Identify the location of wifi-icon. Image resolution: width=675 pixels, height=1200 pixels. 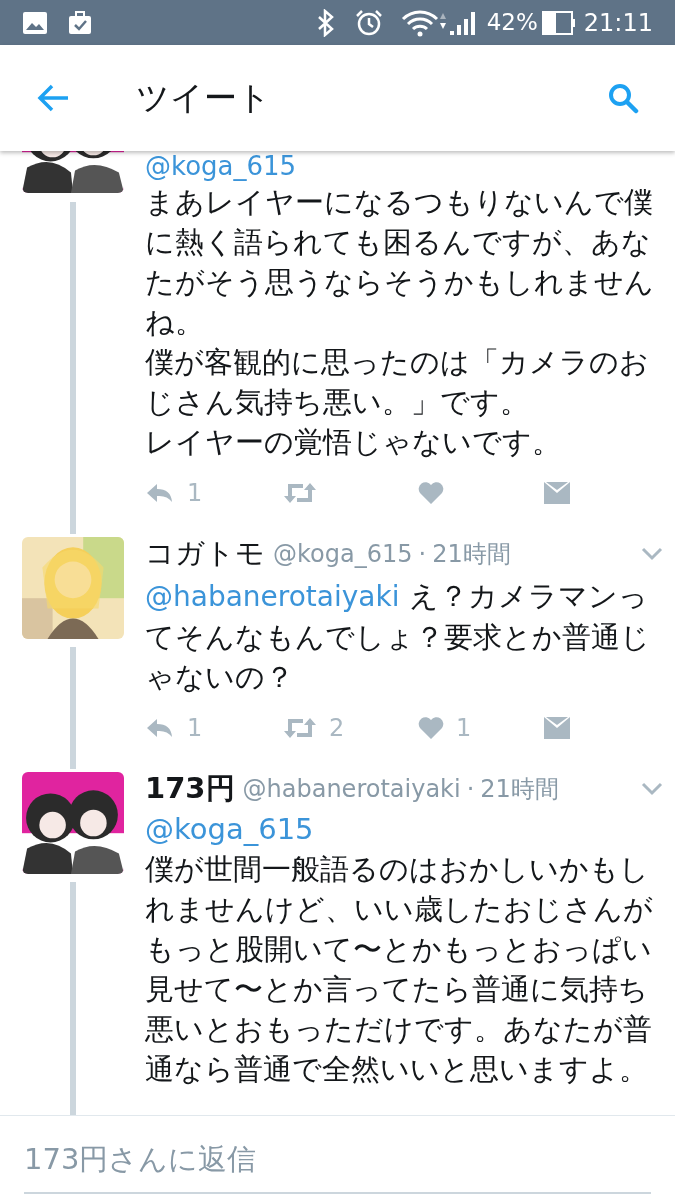
(423, 22).